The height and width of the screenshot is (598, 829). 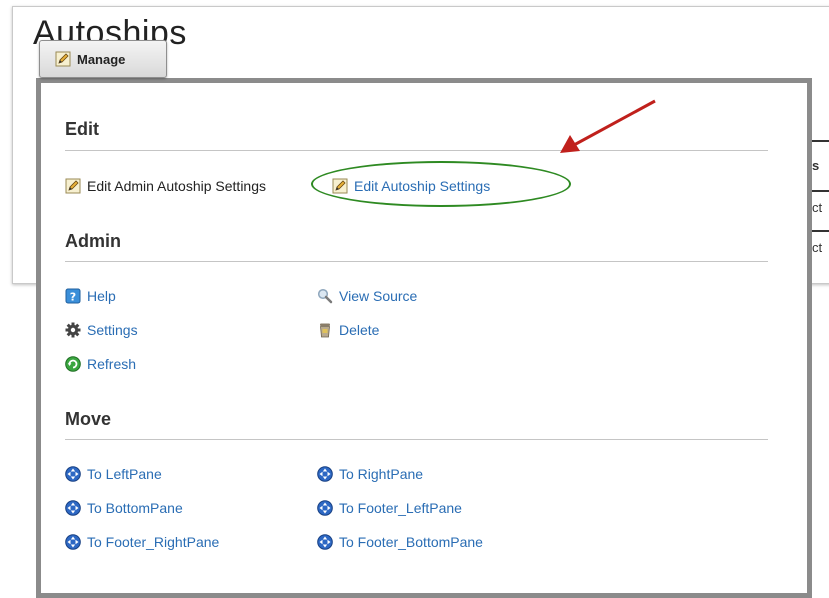 I want to click on help-link: ? Help, so click(x=90, y=296).